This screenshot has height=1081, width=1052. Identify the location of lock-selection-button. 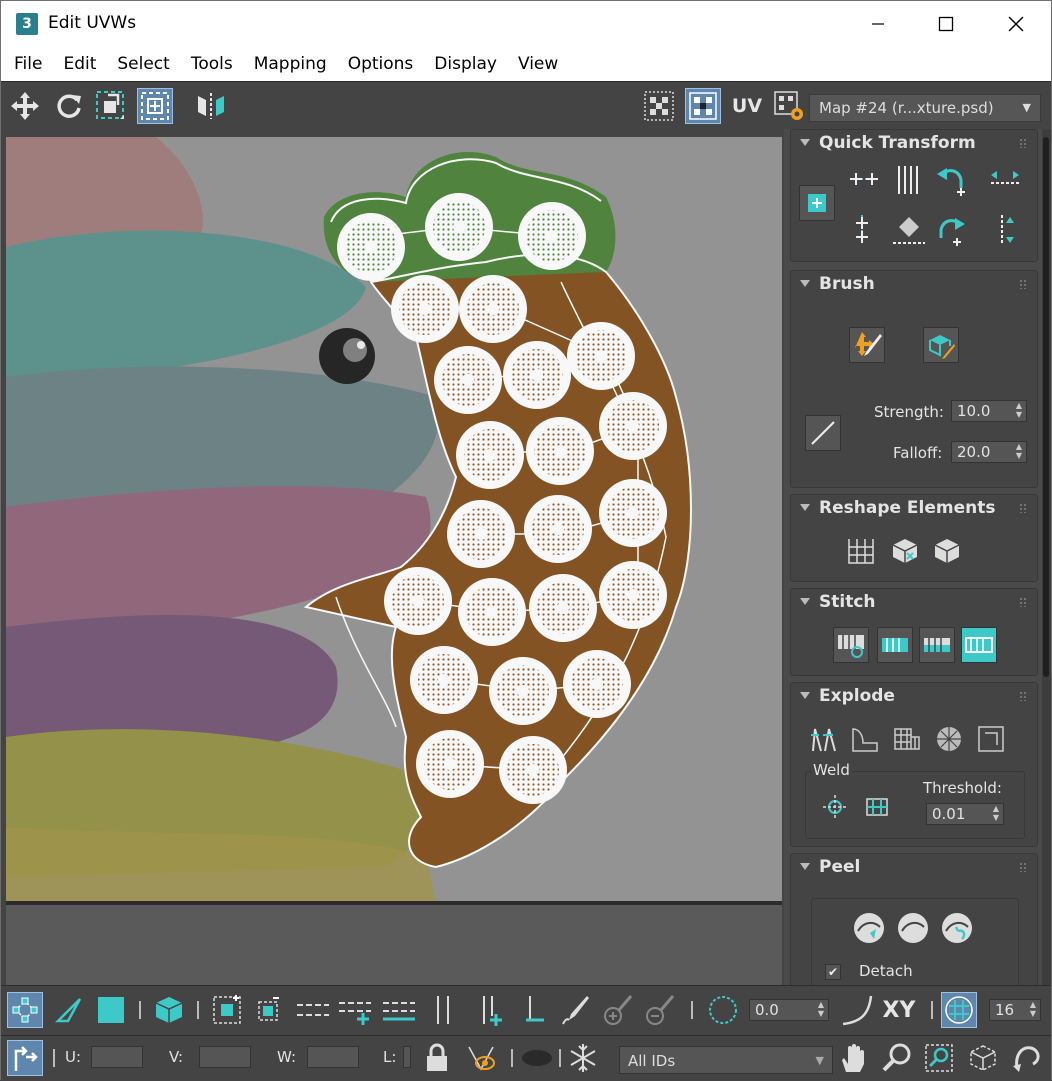
(437, 1058).